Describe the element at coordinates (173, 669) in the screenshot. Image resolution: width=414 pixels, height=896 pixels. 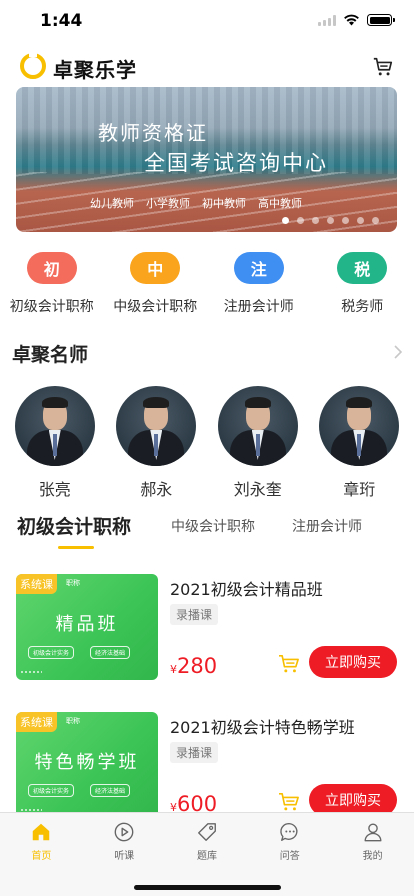
I see `price-currency: ¥` at that location.